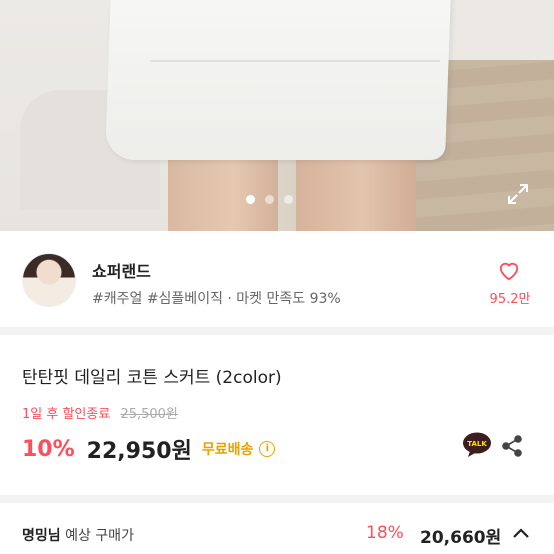 The width and height of the screenshot is (554, 554). I want to click on expand-icon, so click(518, 194).